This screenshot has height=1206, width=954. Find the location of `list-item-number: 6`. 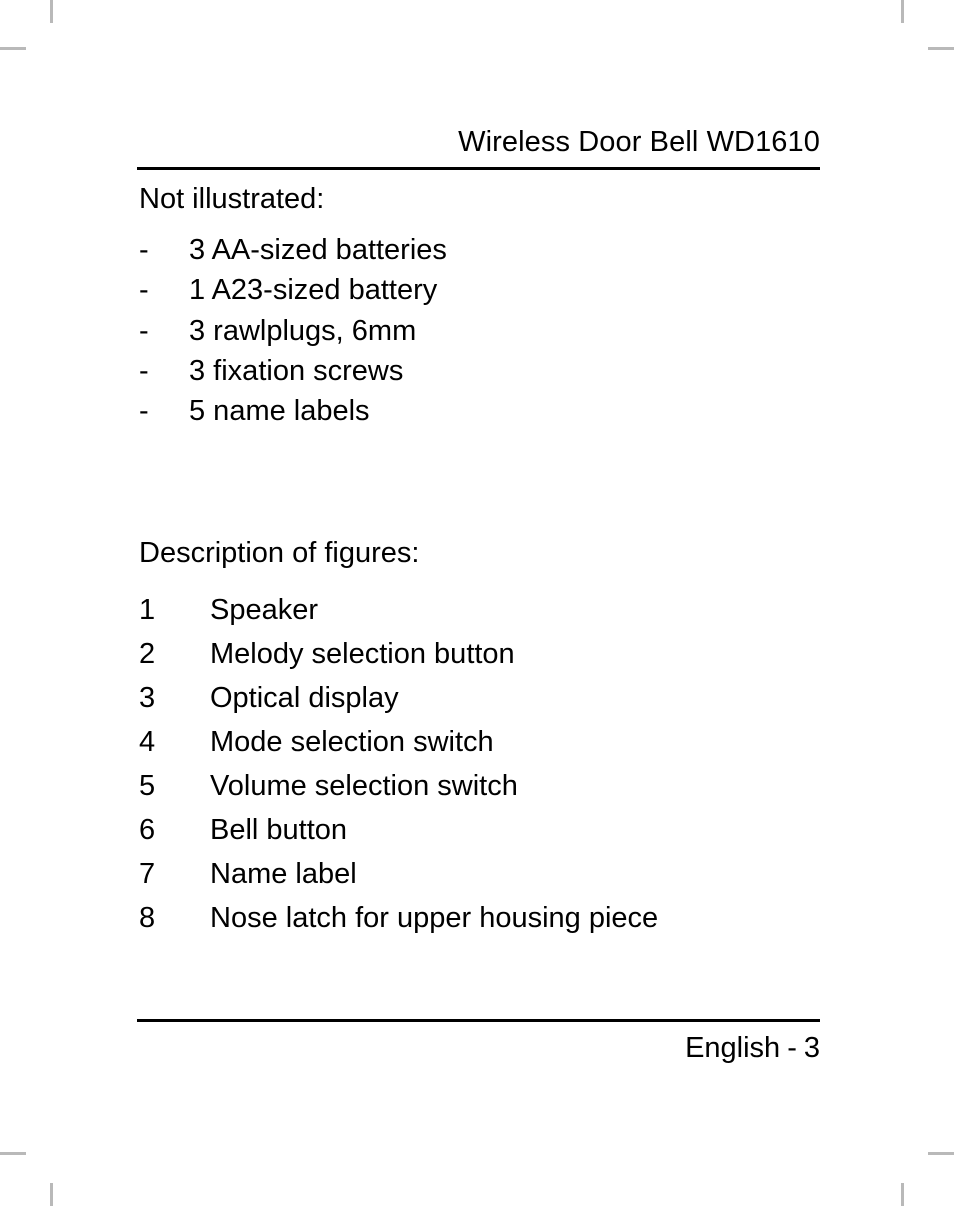

list-item-number: 6 is located at coordinates (147, 830).